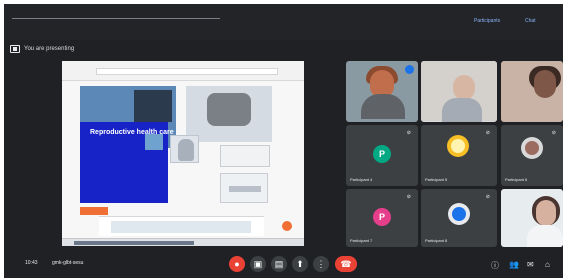 The width and height of the screenshot is (563, 278). What do you see at coordinates (541, 21) in the screenshot?
I see `chat-tab: Chat` at bounding box center [541, 21].